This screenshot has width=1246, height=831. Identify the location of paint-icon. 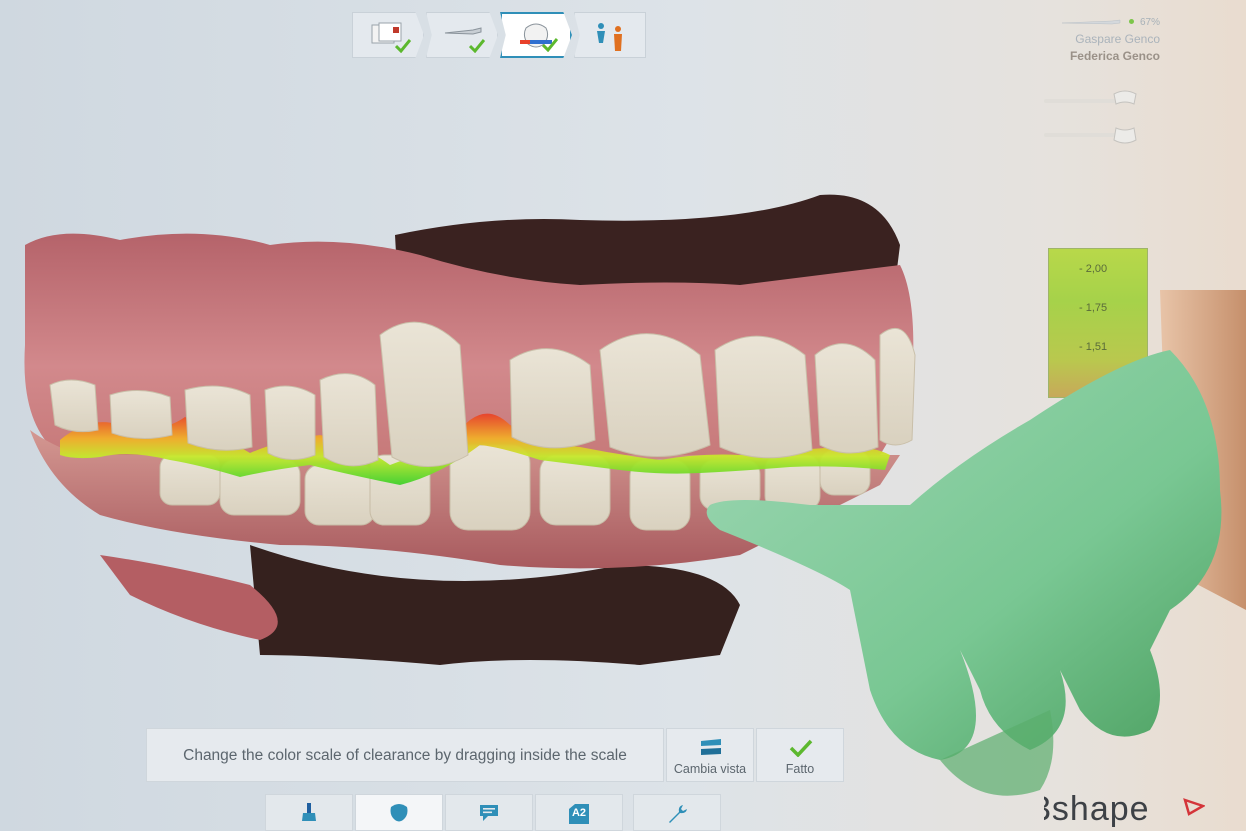
(309, 812).